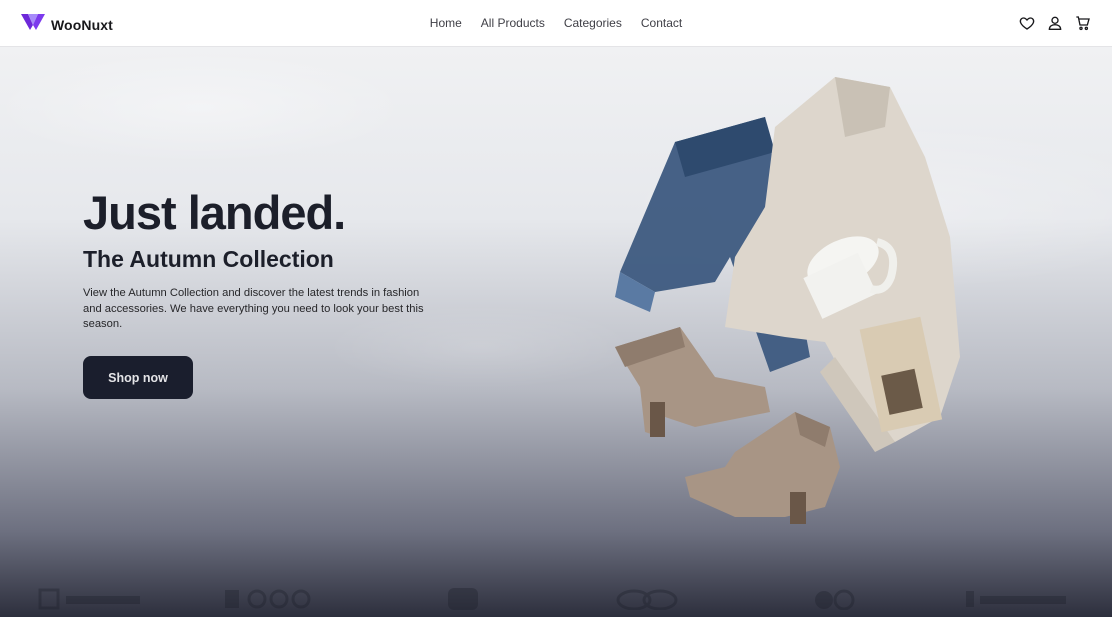 The image size is (1112, 617). I want to click on user-icon, so click(1055, 23).